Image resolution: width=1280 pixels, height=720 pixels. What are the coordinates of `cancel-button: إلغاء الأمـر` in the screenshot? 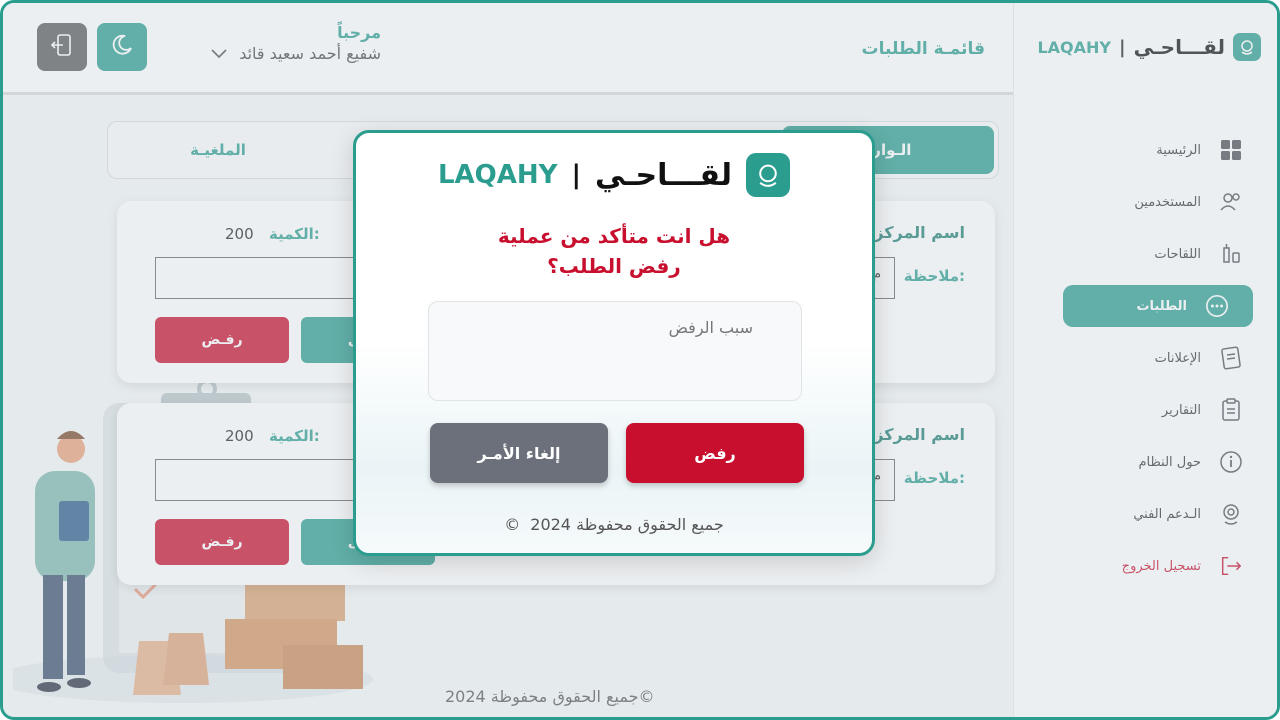 It's located at (519, 453).